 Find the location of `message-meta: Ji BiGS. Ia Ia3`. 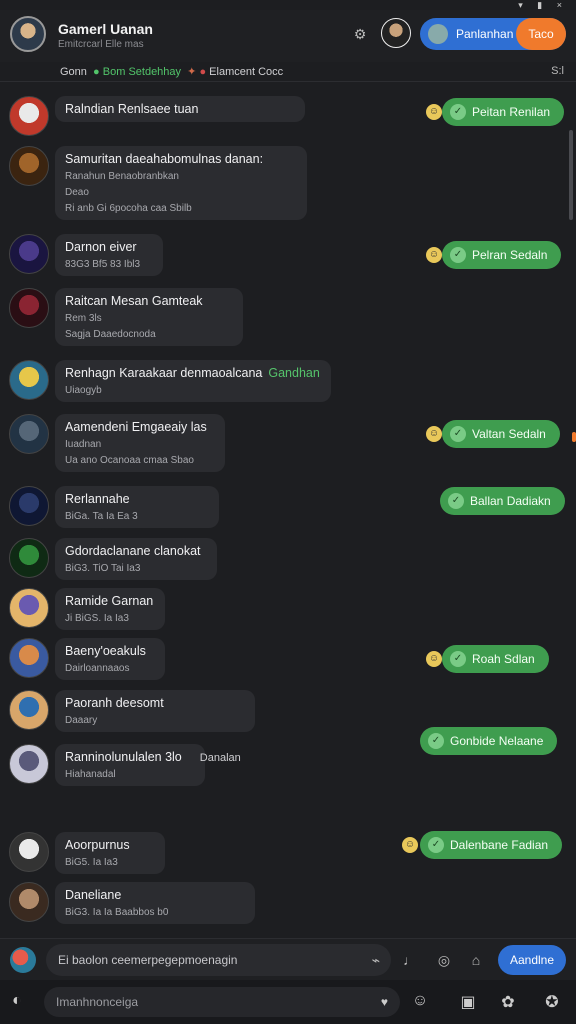

message-meta: Ji BiGS. Ia Ia3 is located at coordinates (97, 618).